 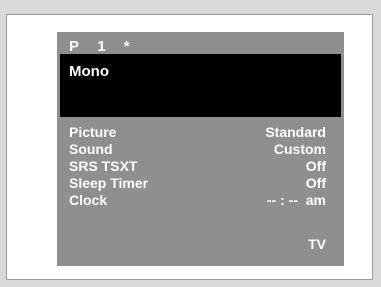 What do you see at coordinates (93, 132) in the screenshot?
I see `setting-label: Picture` at bounding box center [93, 132].